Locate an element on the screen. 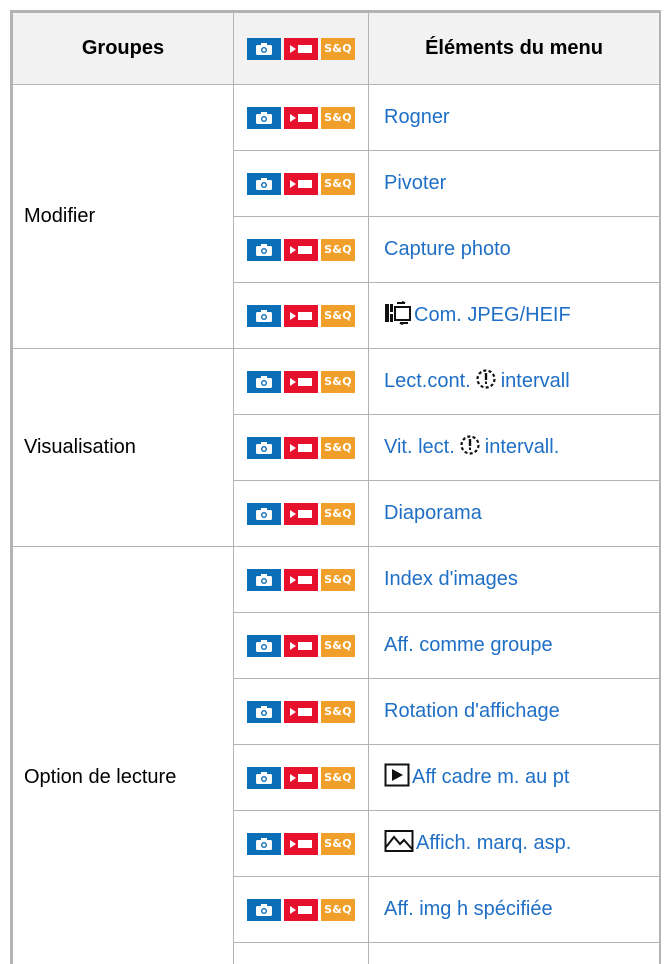 Image resolution: width=672 pixels, height=964 pixels. menu-item-link: Capture photo is located at coordinates (447, 249).